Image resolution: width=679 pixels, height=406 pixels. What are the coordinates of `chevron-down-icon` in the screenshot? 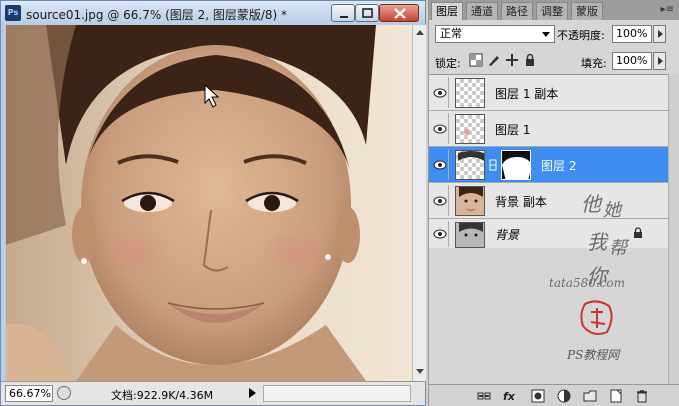 It's located at (546, 34).